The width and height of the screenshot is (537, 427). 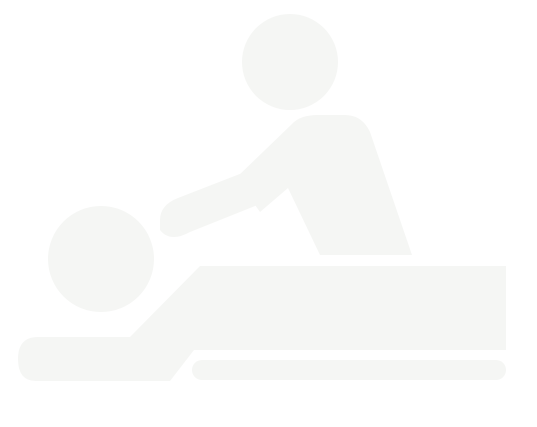 I want to click on therapist-arm, so click(x=212, y=204).